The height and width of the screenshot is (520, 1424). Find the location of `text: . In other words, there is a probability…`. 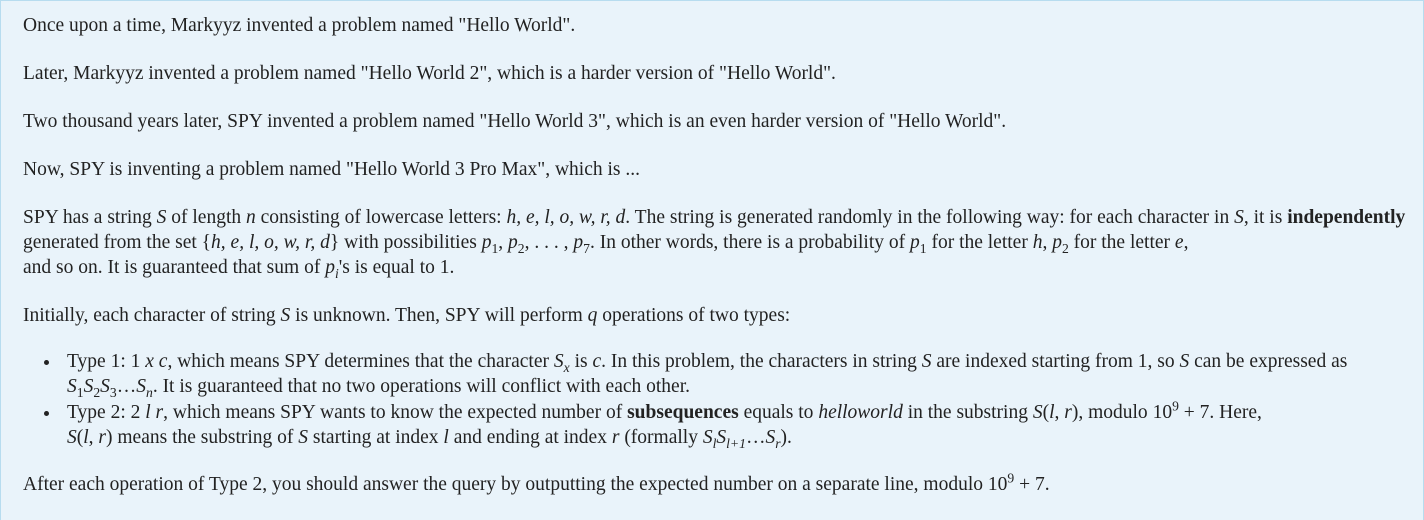

text: . In other words, there is a probability… is located at coordinates (749, 242).